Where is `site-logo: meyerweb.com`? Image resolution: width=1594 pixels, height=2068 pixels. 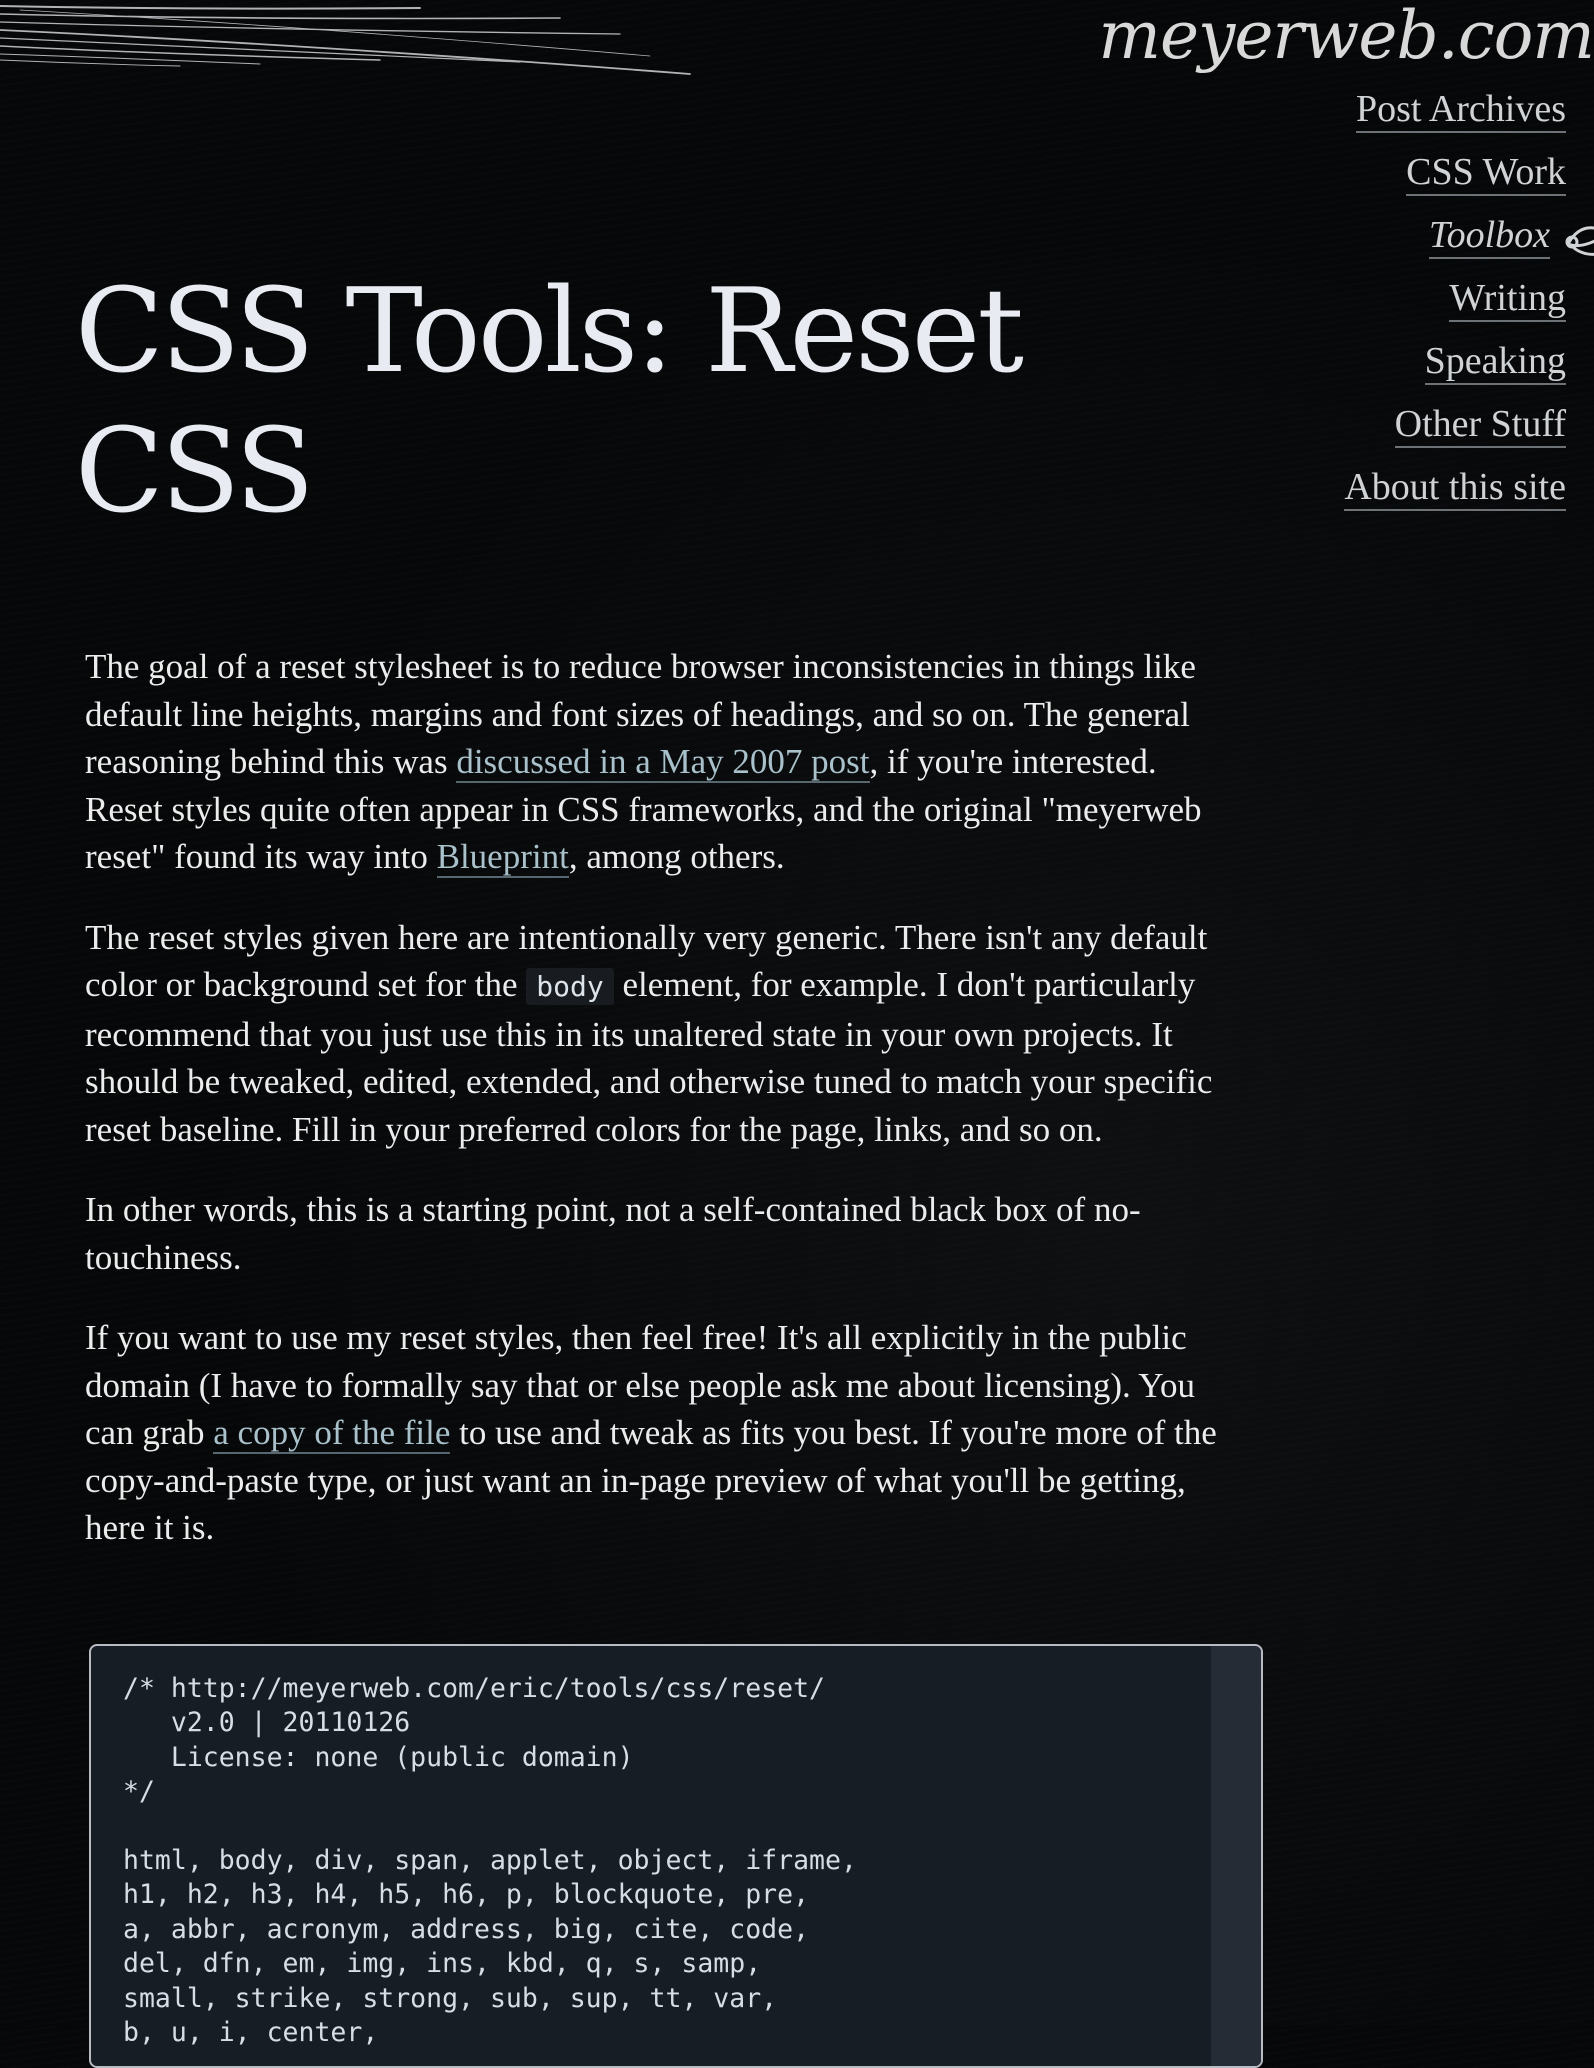 site-logo: meyerweb.com is located at coordinates (1346, 36).